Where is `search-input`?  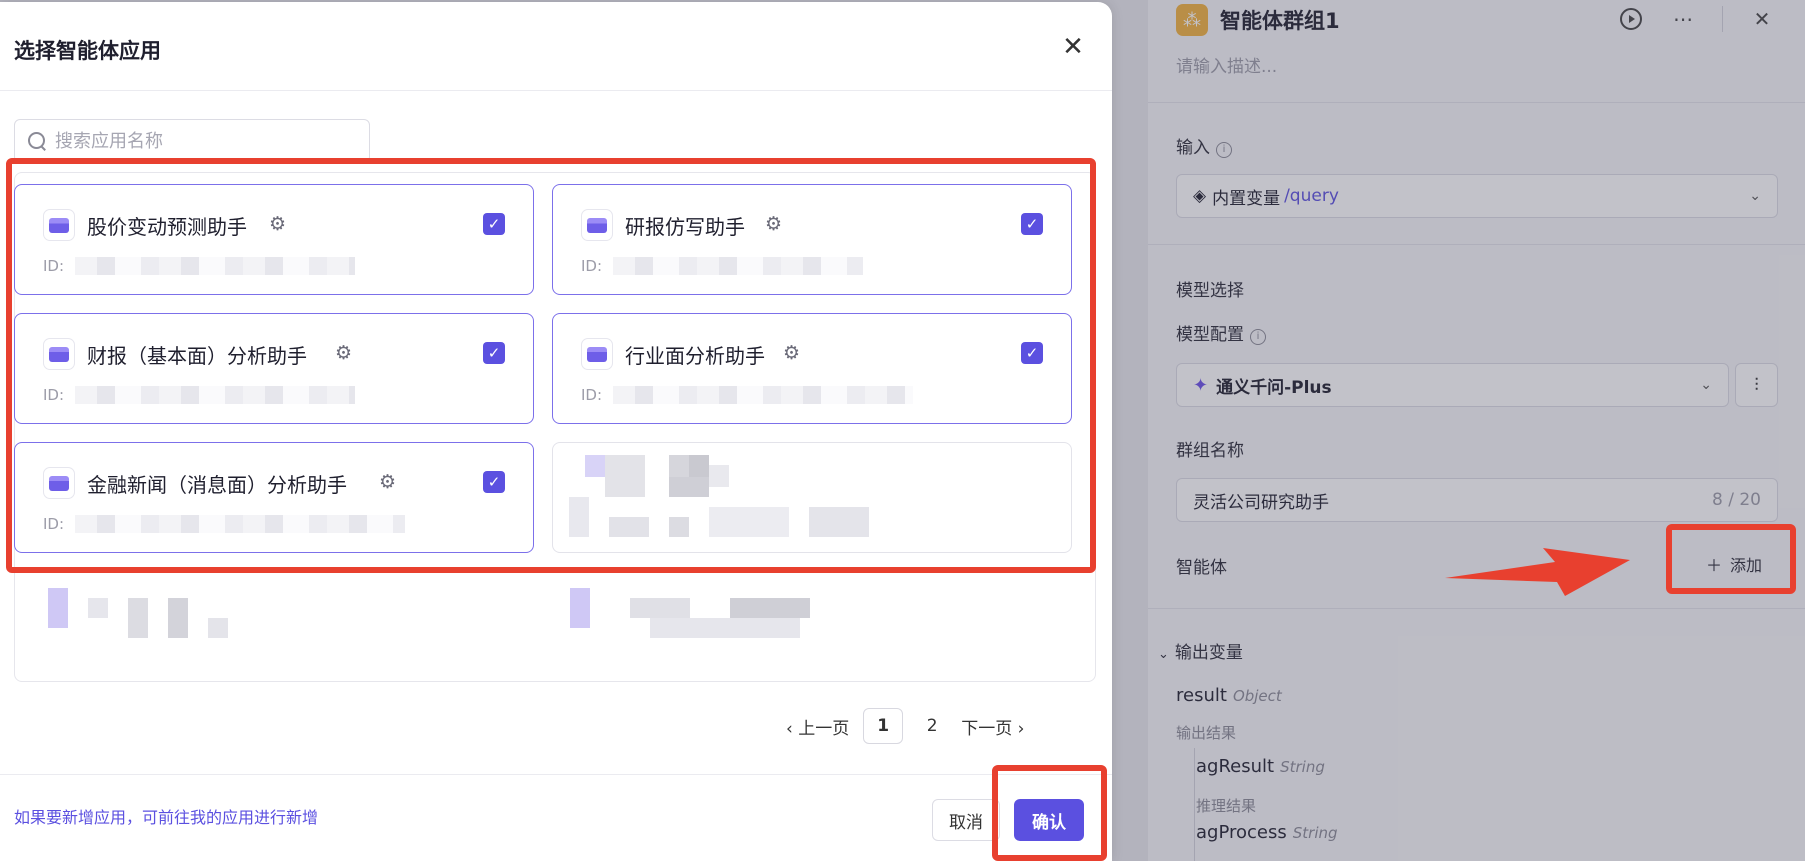
search-input is located at coordinates (205, 141).